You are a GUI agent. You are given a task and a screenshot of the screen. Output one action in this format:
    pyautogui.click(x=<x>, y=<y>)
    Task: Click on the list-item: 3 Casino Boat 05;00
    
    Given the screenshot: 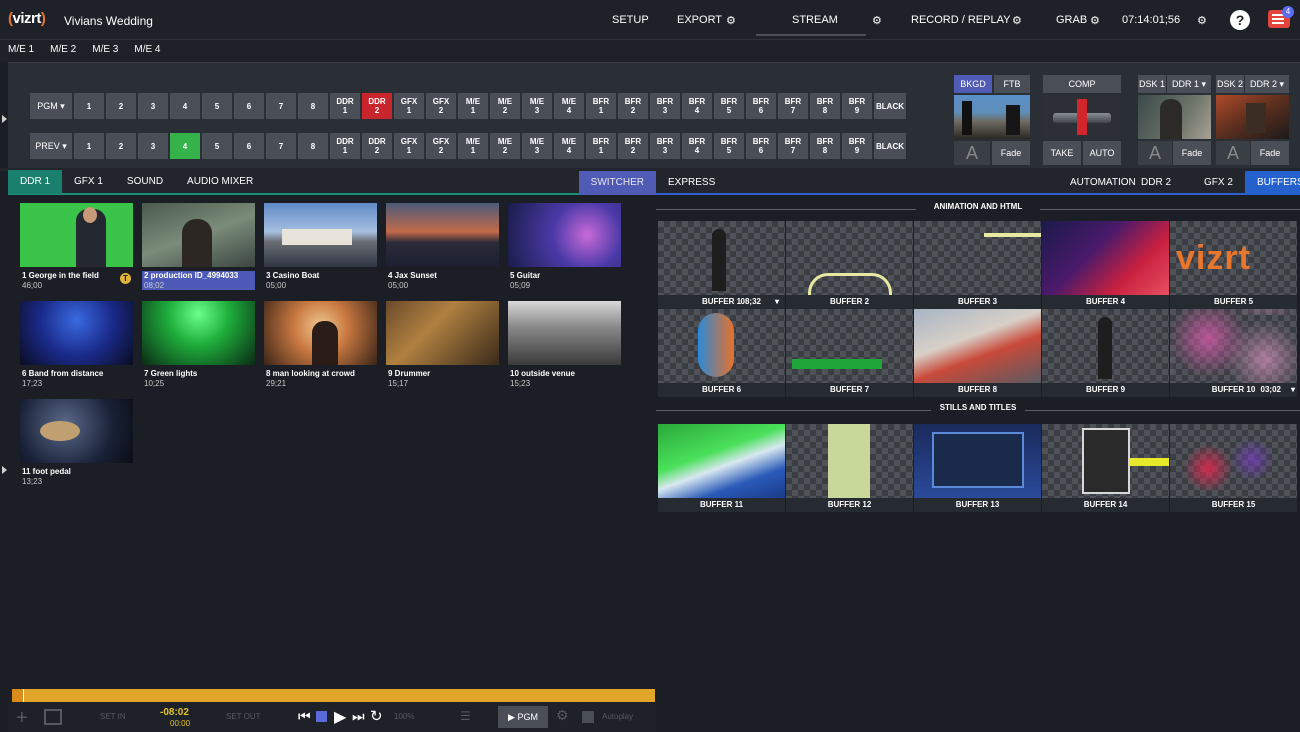 What is the action you would take?
    pyautogui.click(x=320, y=246)
    